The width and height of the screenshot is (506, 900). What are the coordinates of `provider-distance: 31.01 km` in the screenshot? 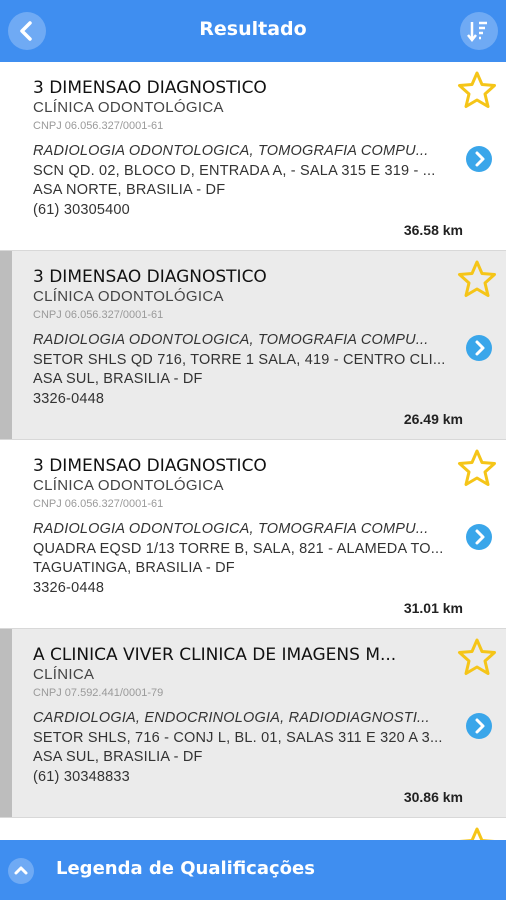 It's located at (433, 608).